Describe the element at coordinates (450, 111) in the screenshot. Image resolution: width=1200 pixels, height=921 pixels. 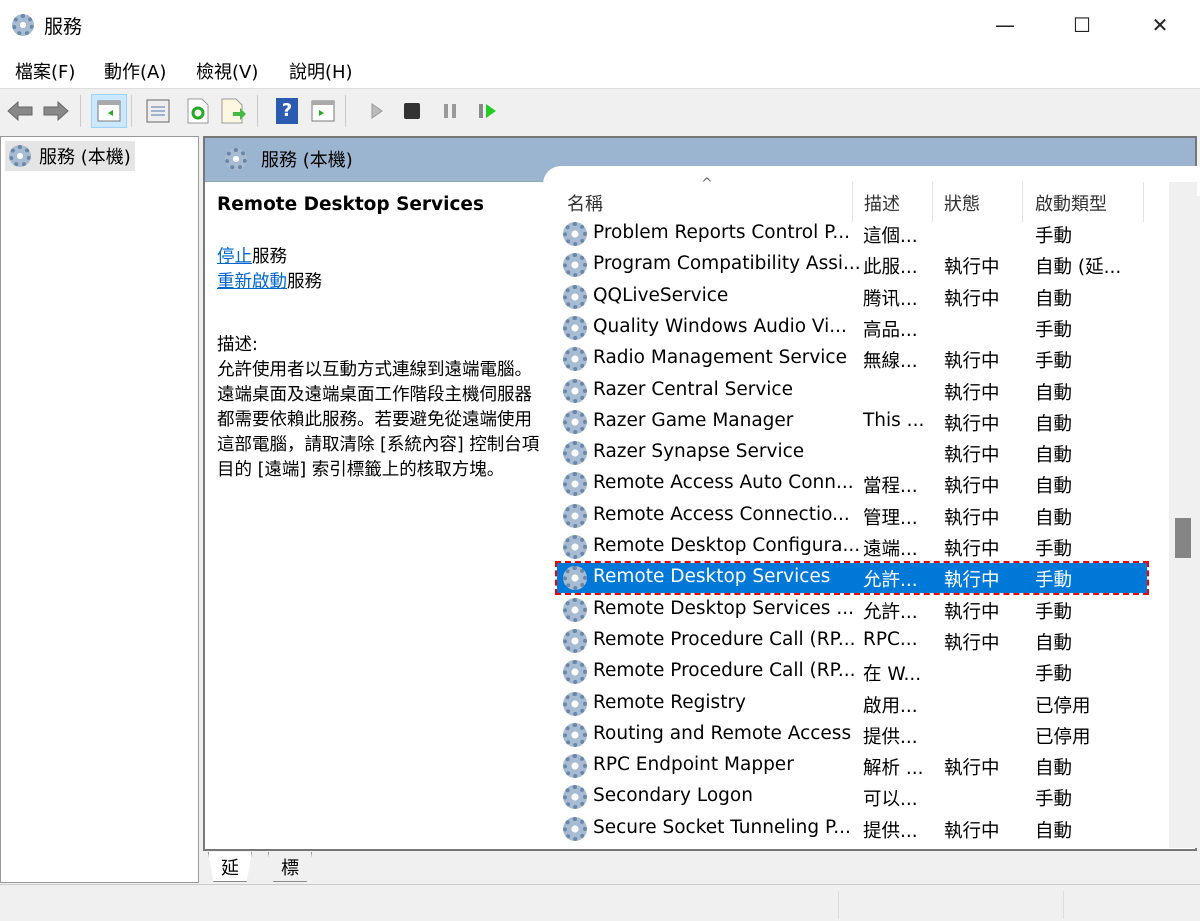
I see `pause-service-icon` at that location.